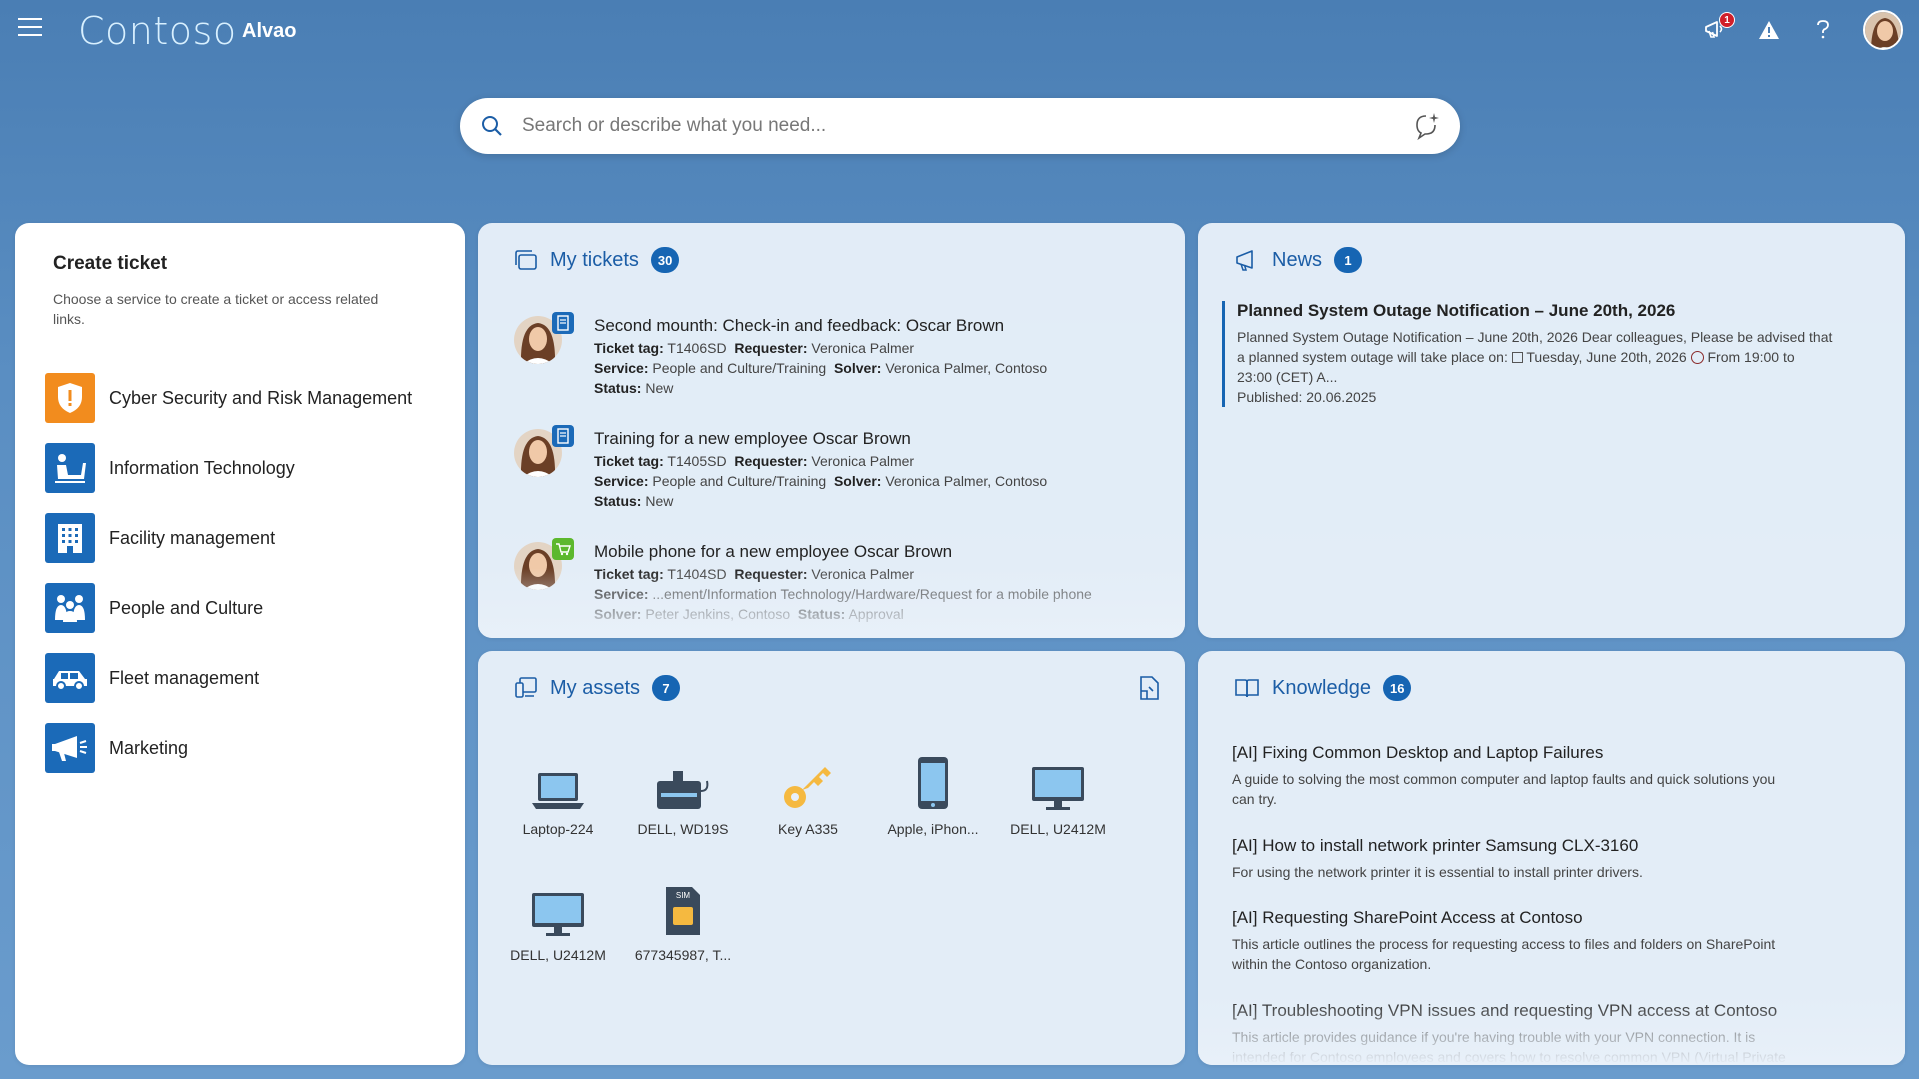  I want to click on my-tickets-count: 30, so click(665, 260).